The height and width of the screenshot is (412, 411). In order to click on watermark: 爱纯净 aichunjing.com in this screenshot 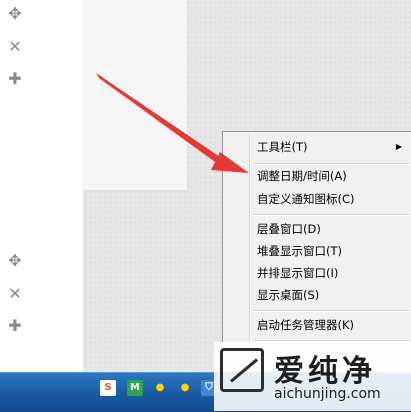, I will do `click(312, 376)`.